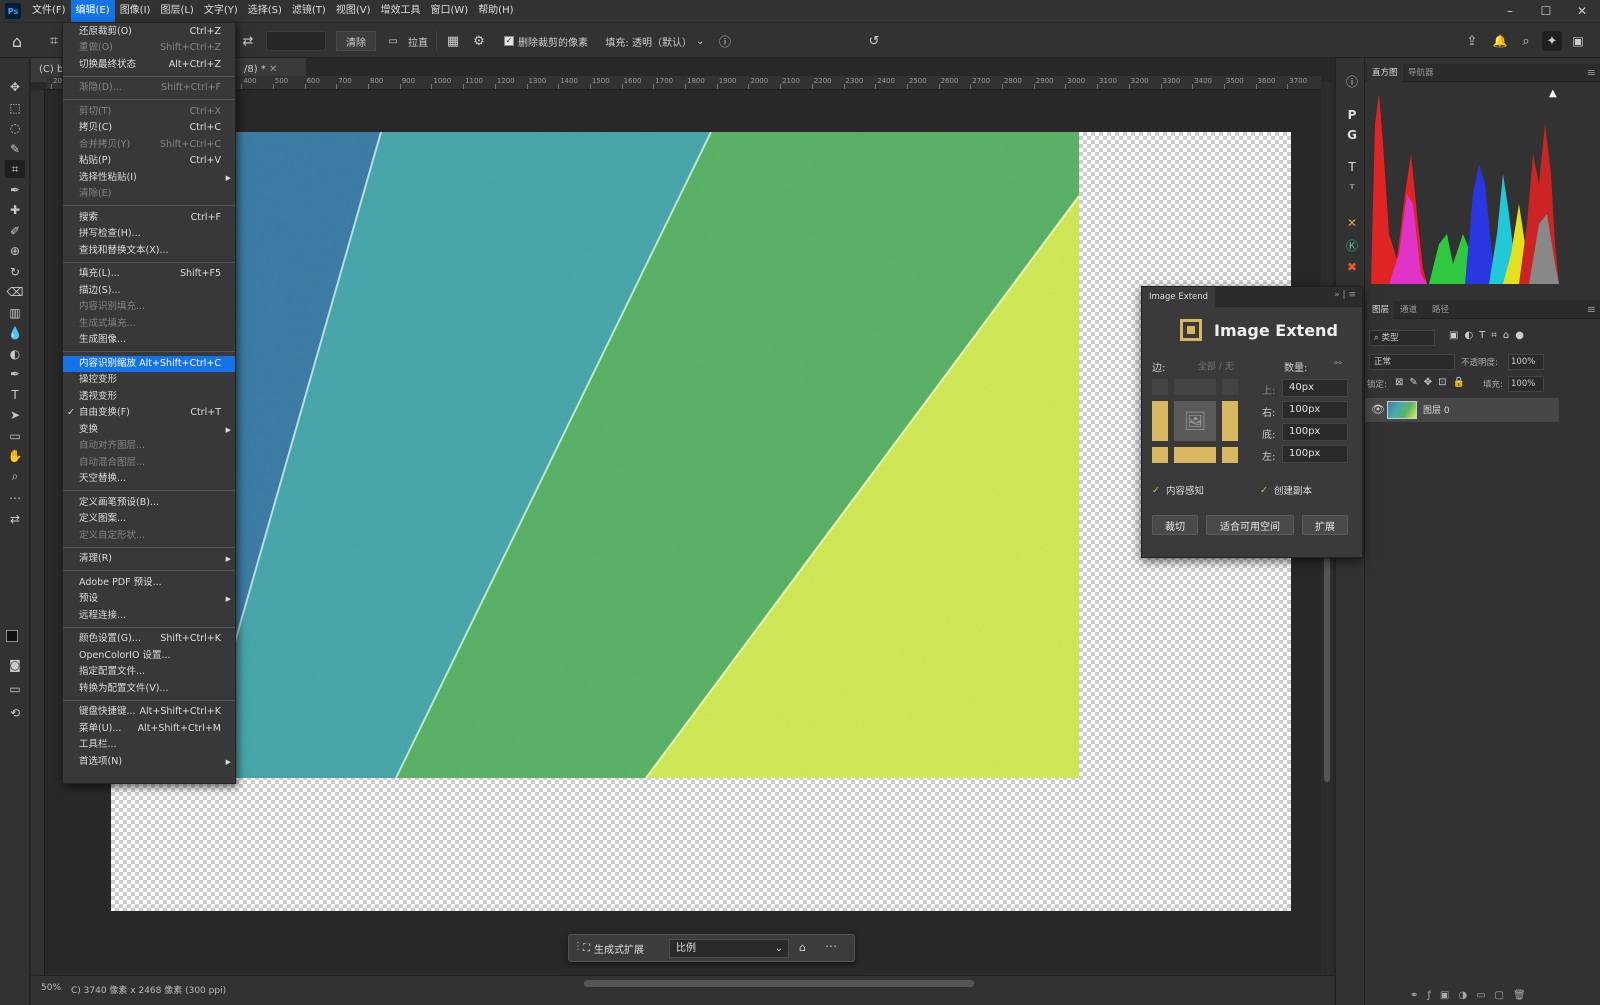  What do you see at coordinates (149, 397) in the screenshot?
I see `edit-menu-item: 透视变形` at bounding box center [149, 397].